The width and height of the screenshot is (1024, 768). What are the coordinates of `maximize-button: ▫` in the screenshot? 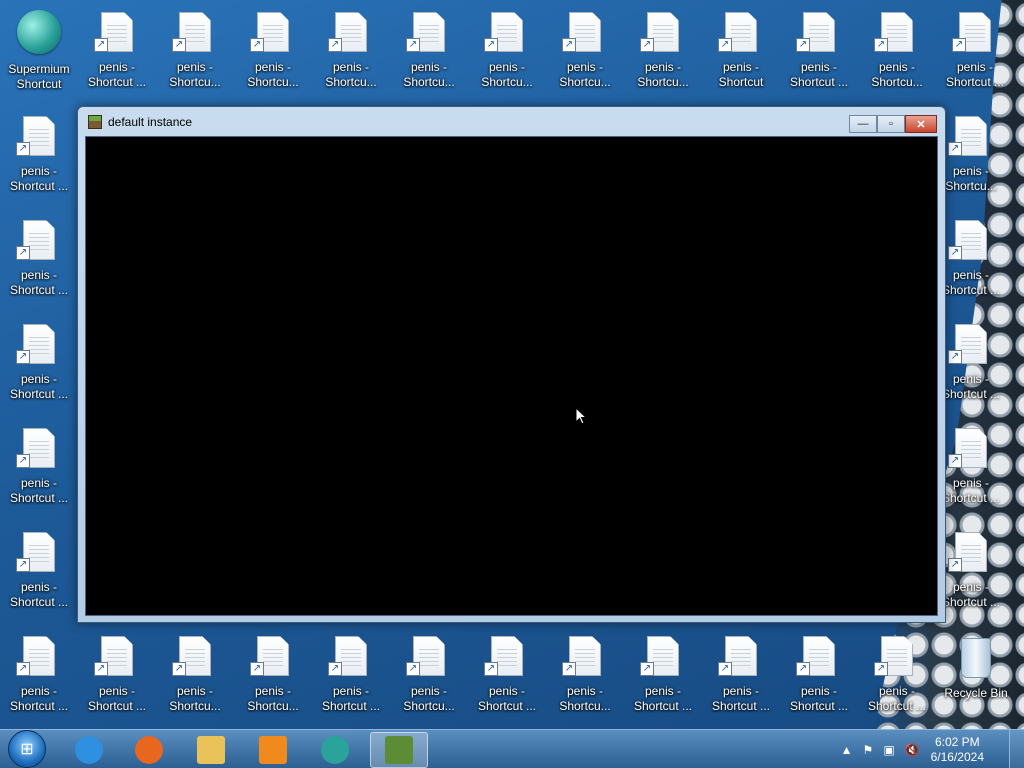 It's located at (891, 124).